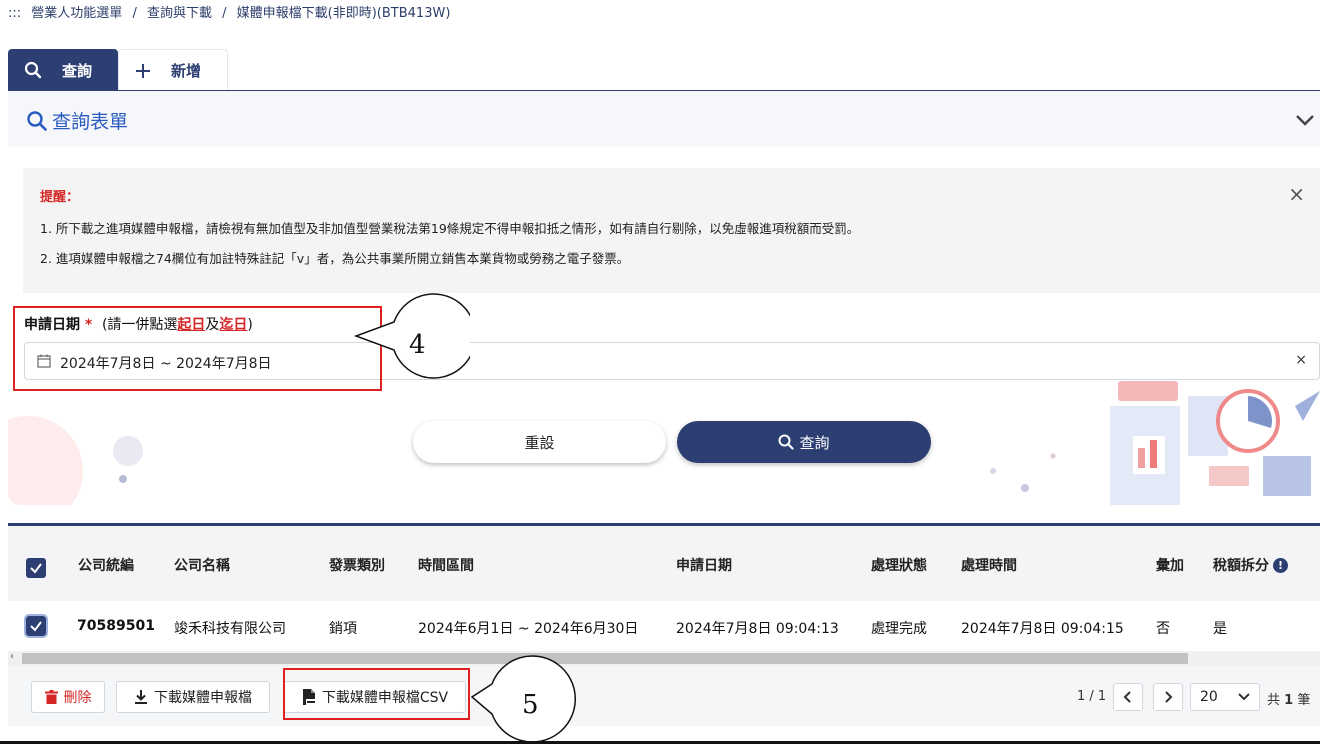  Describe the element at coordinates (77, 70) in the screenshot. I see `tab-query-label: 查詢` at that location.